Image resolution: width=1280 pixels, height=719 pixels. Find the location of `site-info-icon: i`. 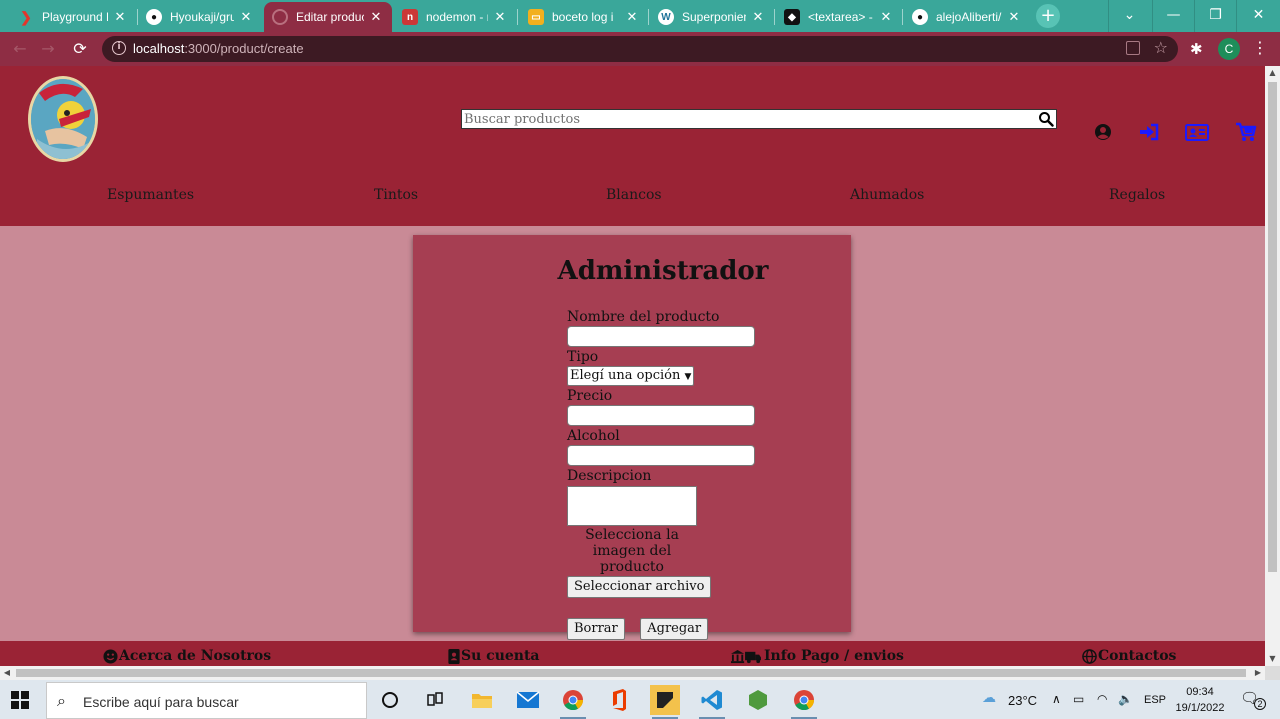

site-info-icon: i is located at coordinates (119, 48).